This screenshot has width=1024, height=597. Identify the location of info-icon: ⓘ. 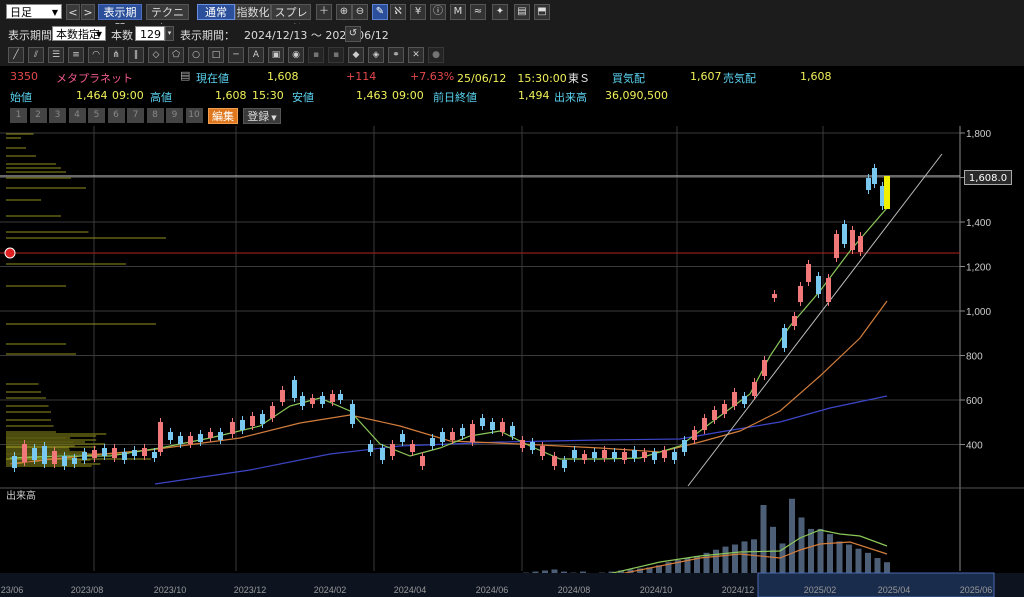
(438, 12).